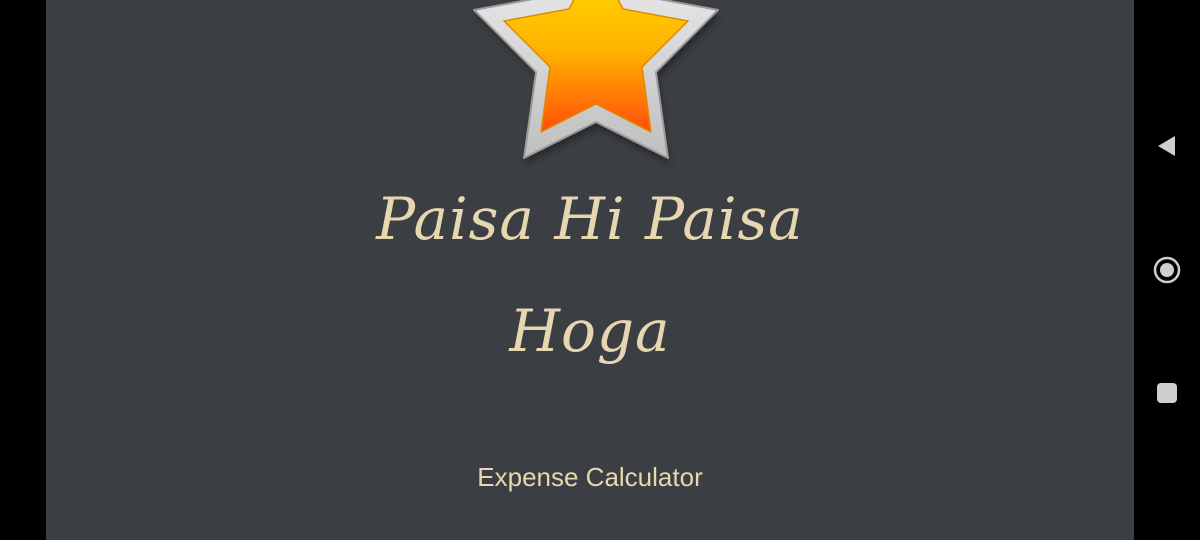  I want to click on back-button, so click(1167, 146).